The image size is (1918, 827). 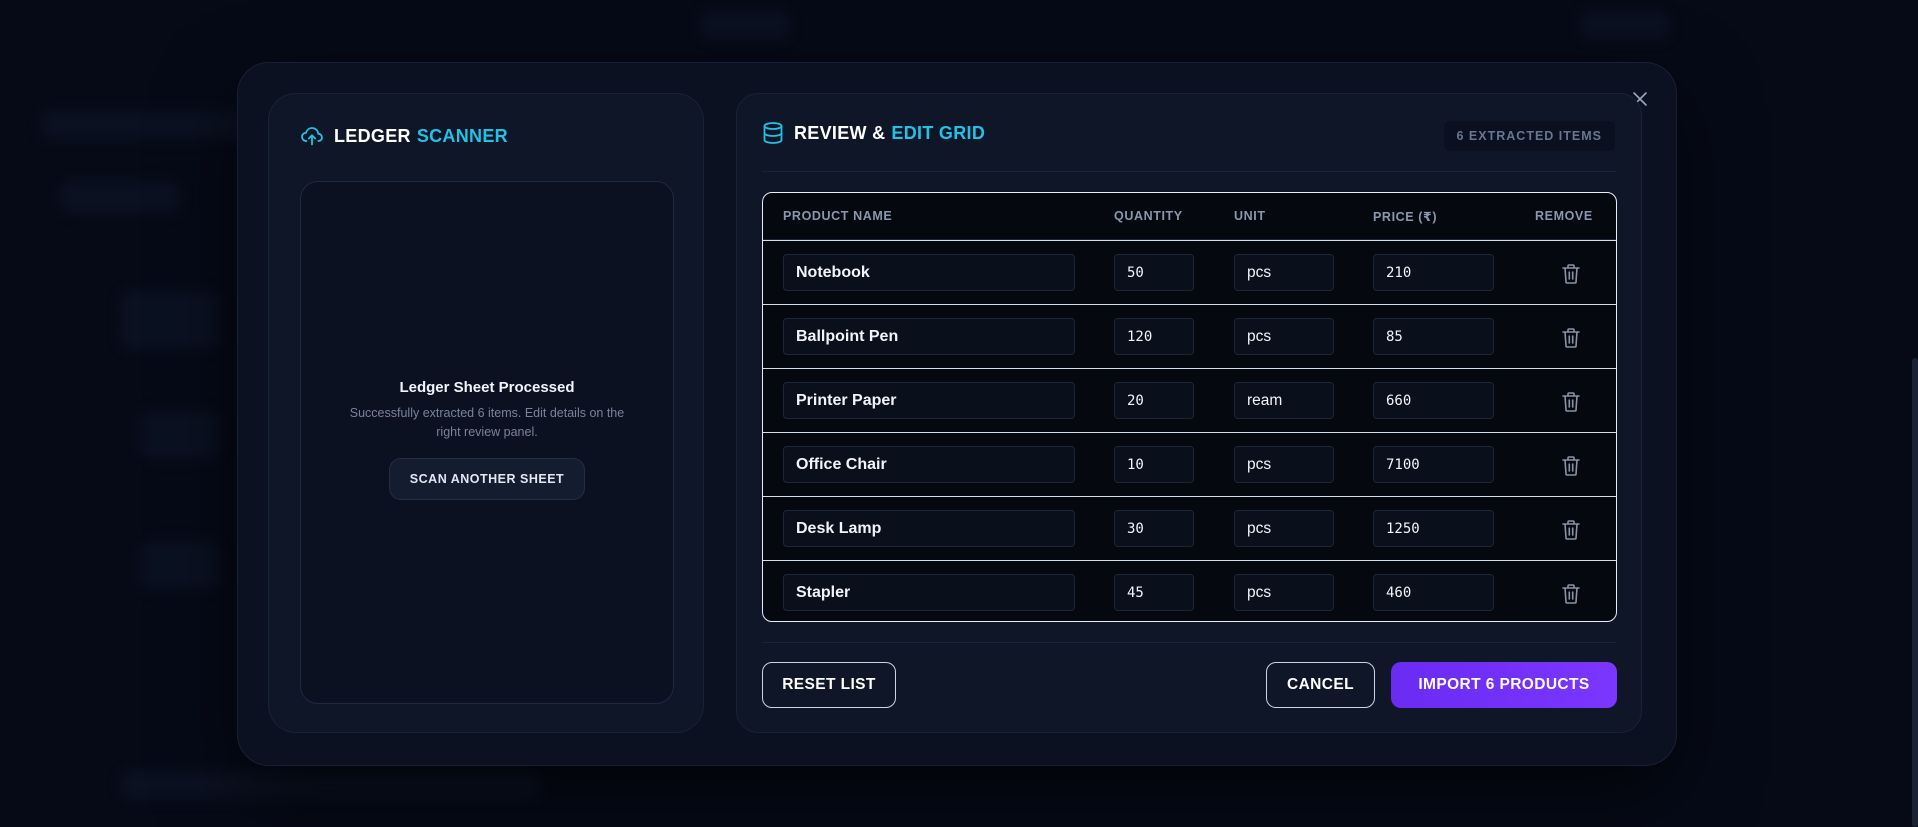 What do you see at coordinates (929, 336) in the screenshot?
I see `product-name-input: Ballpoint Pen` at bounding box center [929, 336].